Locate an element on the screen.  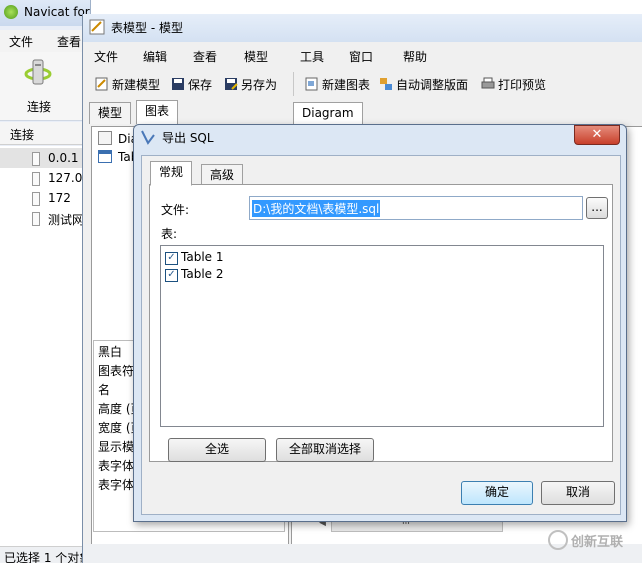
connection-item: 127.0 is located at coordinates (45, 178).